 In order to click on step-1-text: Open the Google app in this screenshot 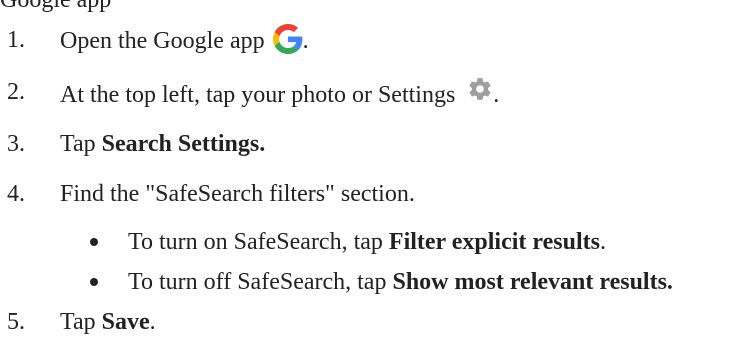, I will do `click(162, 41)`.